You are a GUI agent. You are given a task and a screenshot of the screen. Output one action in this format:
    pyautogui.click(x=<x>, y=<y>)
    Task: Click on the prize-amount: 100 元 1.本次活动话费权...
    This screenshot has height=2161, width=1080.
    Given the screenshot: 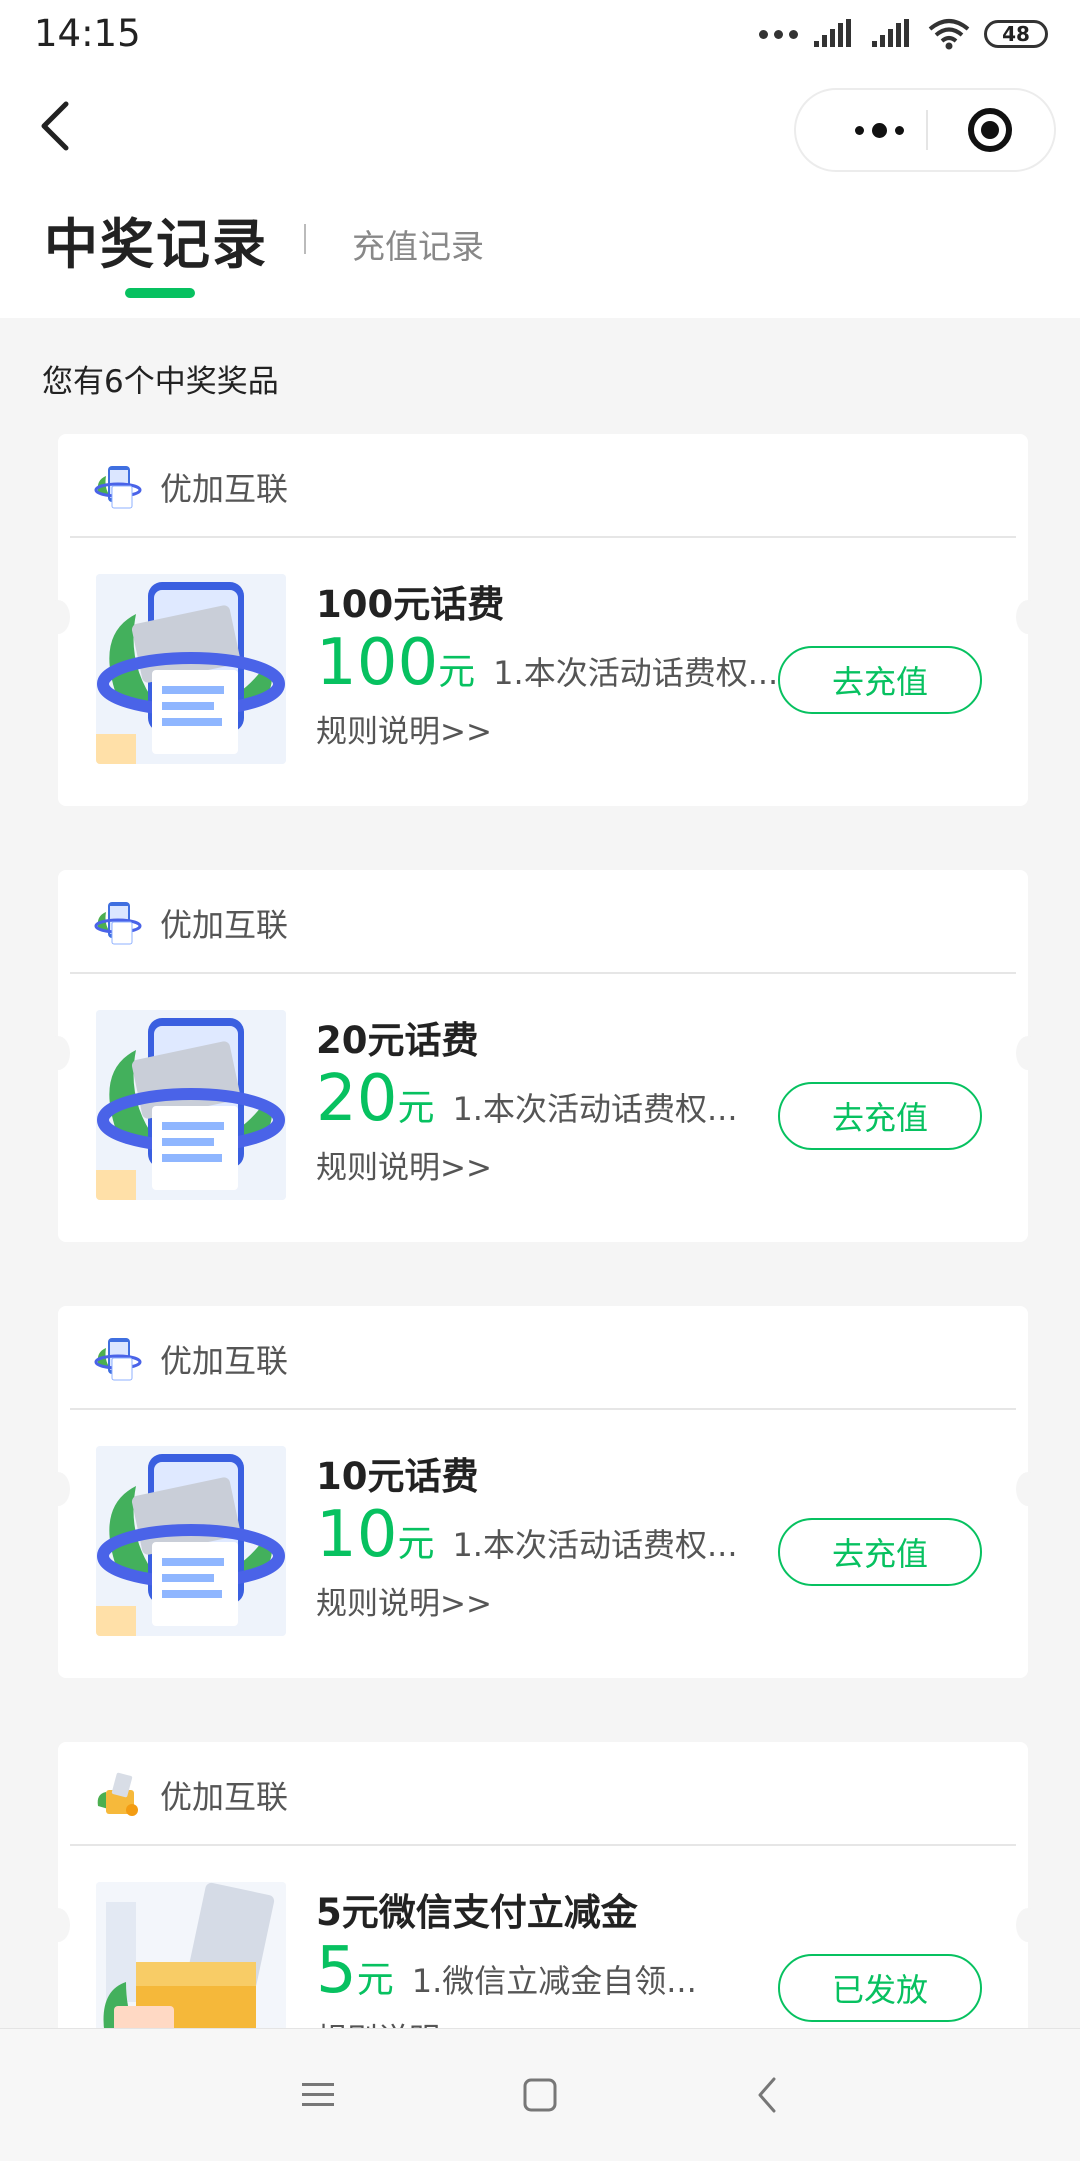 What is the action you would take?
    pyautogui.click(x=547, y=663)
    